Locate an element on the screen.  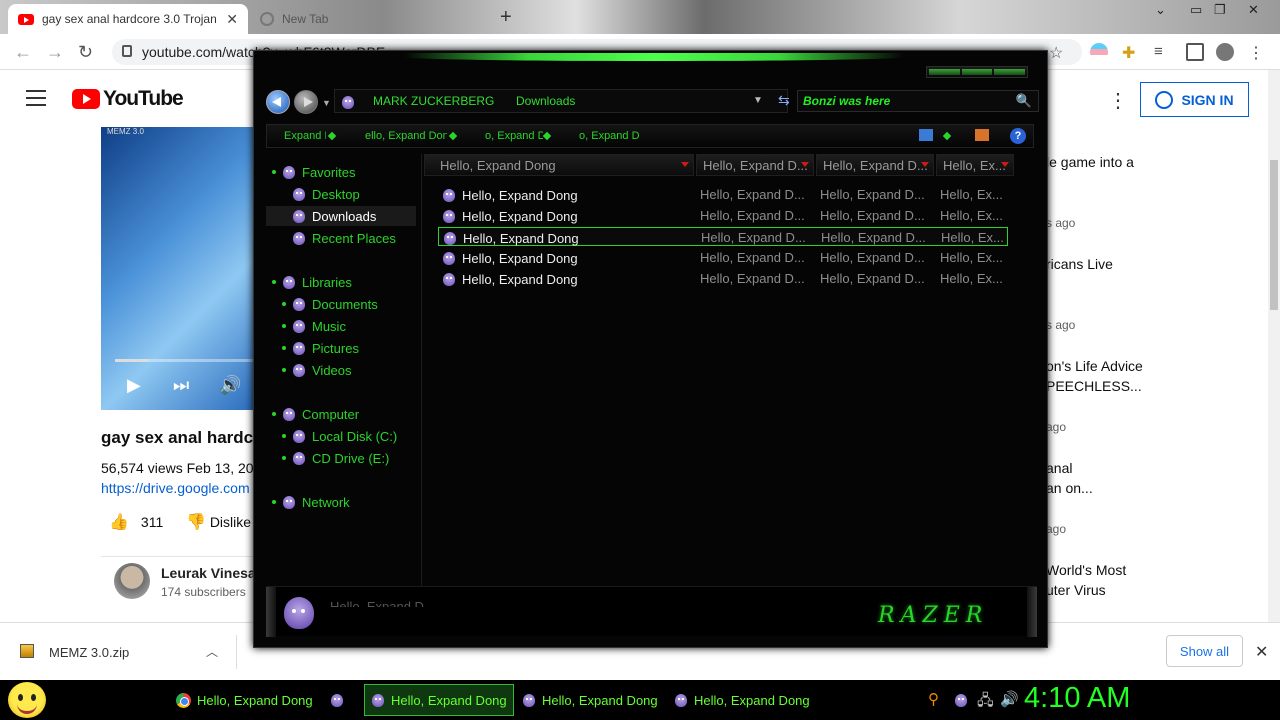
account-avatar-icon is located at coordinates (1225, 52).